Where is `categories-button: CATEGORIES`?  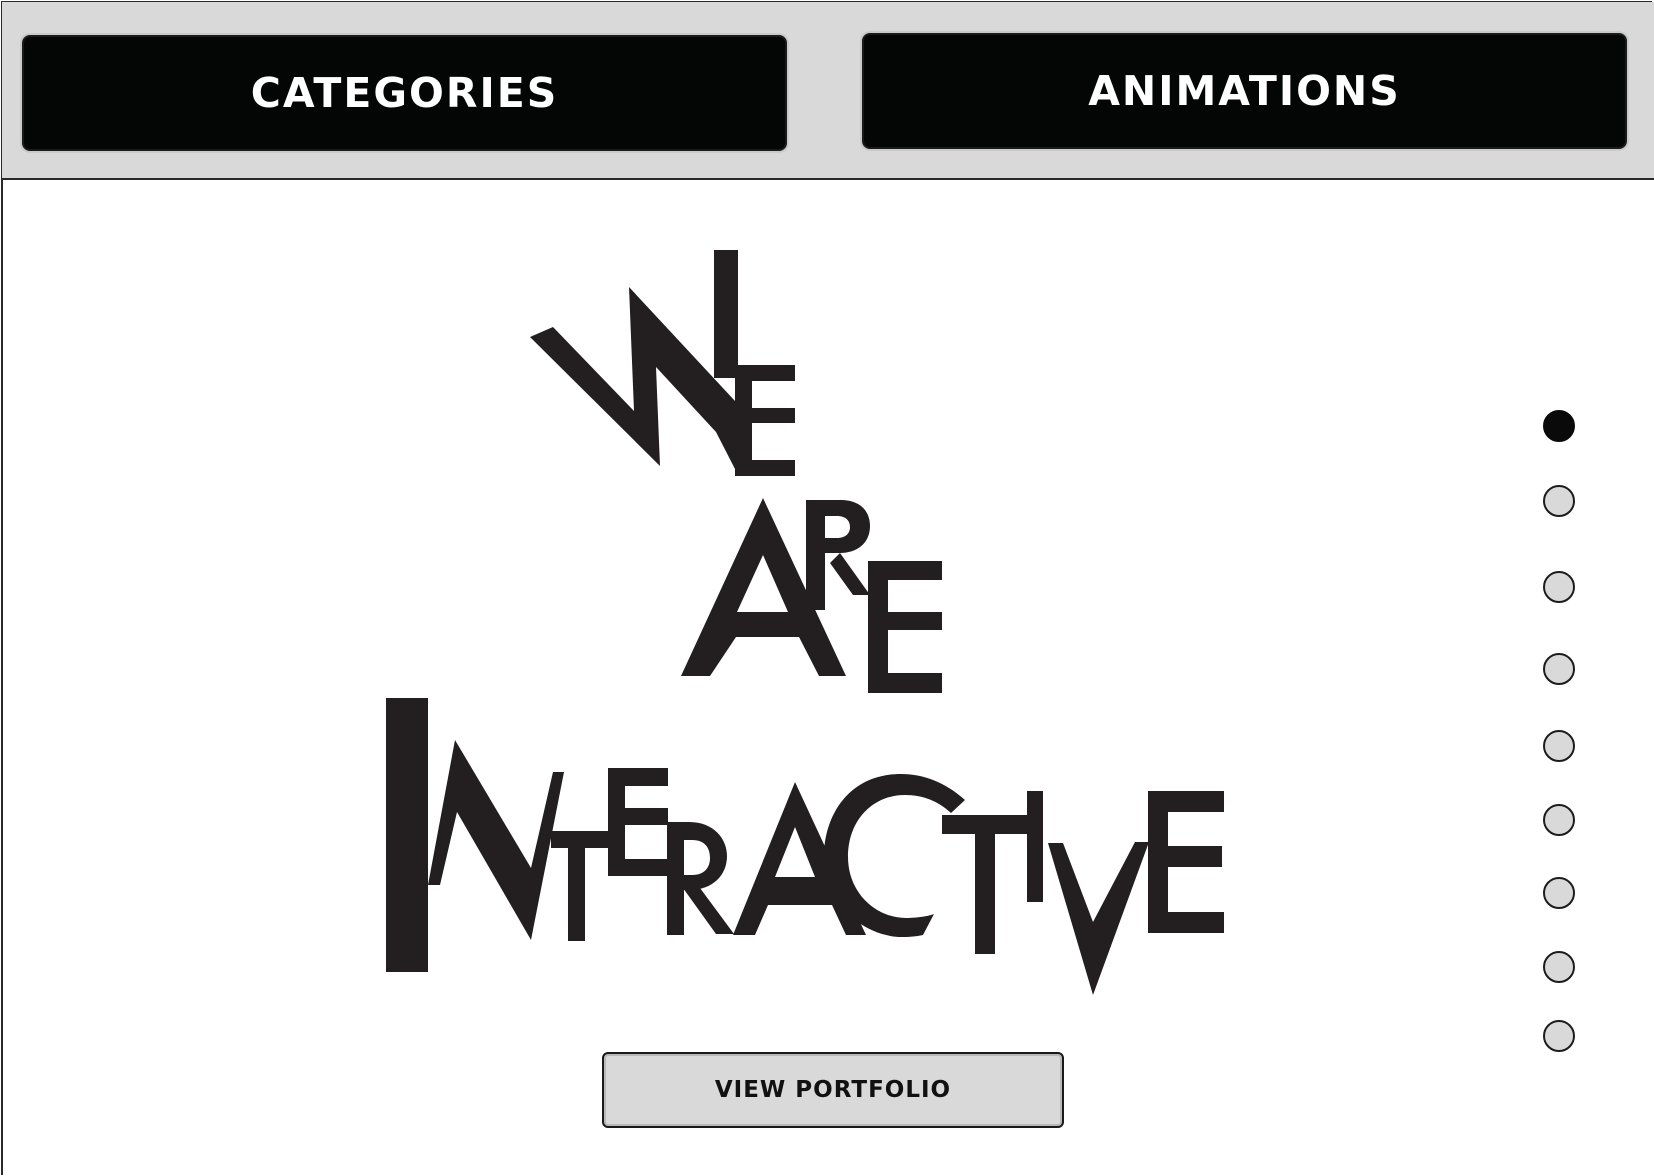
categories-button: CATEGORIES is located at coordinates (404, 93).